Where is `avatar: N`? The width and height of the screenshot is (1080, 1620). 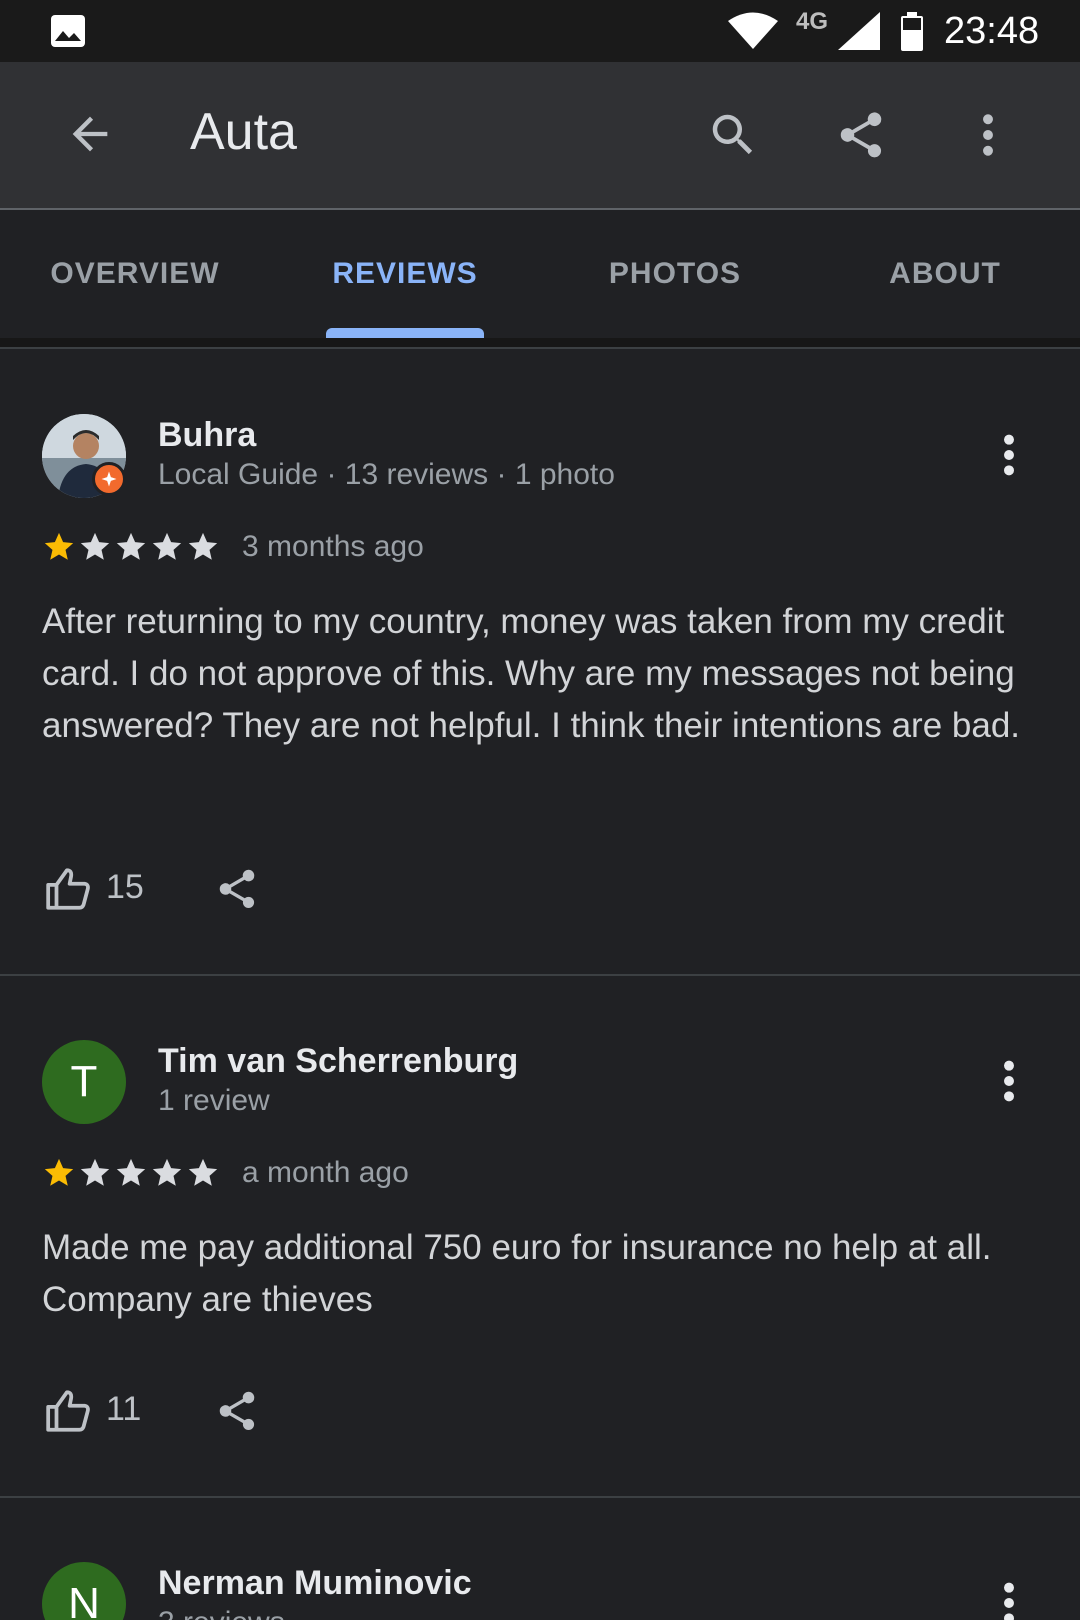
avatar: N is located at coordinates (84, 1591).